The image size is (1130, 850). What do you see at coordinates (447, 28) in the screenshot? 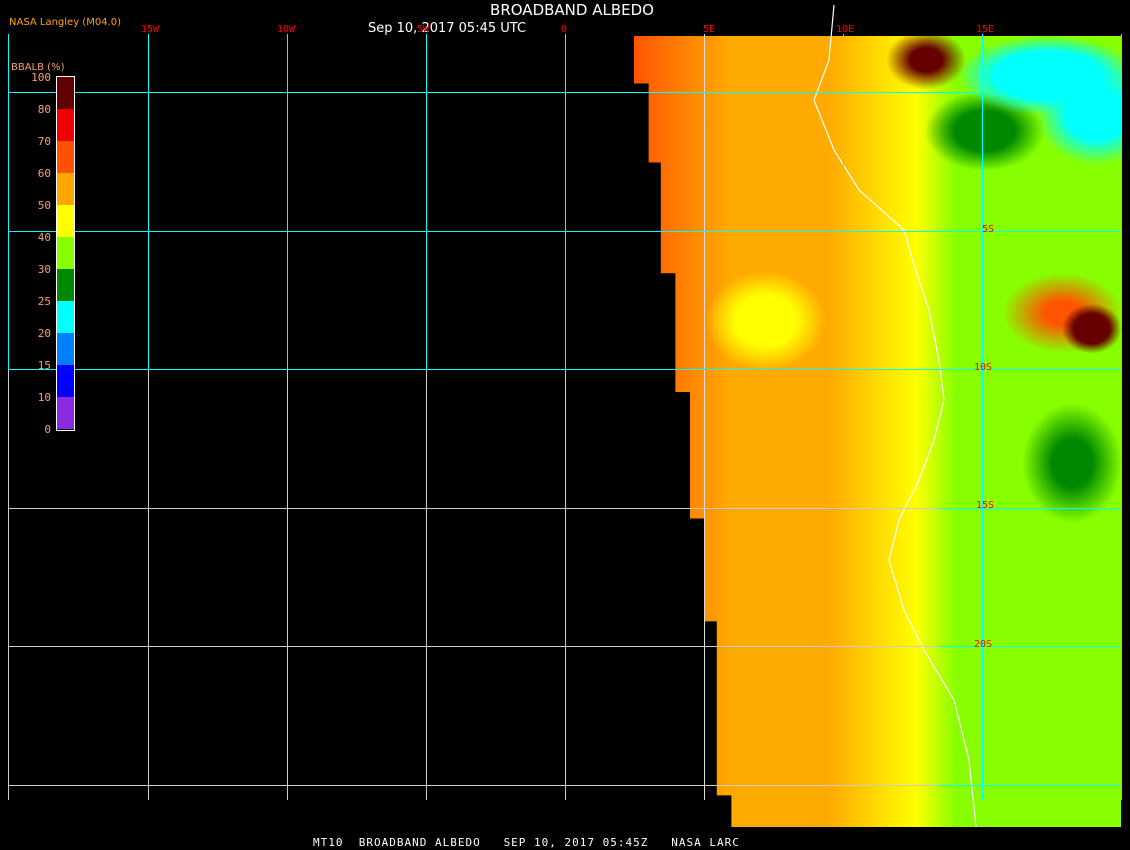
I see `map-timestamp: Sep 10, 2017 05:45 UTC` at bounding box center [447, 28].